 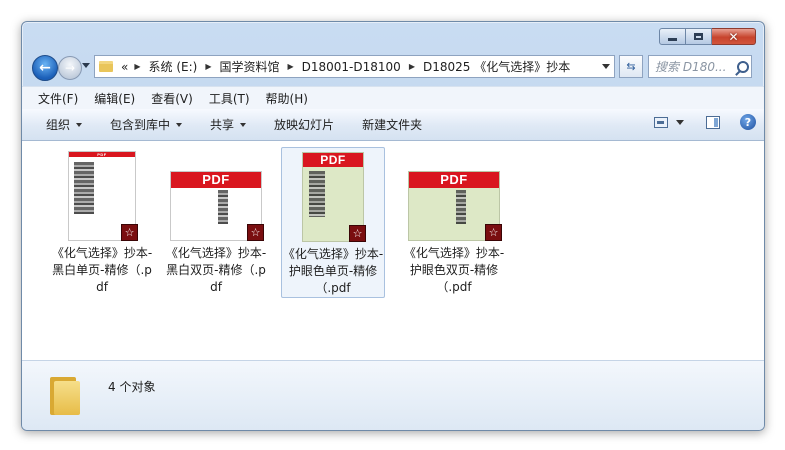 What do you see at coordinates (672, 39) in the screenshot?
I see `minimize-icon` at bounding box center [672, 39].